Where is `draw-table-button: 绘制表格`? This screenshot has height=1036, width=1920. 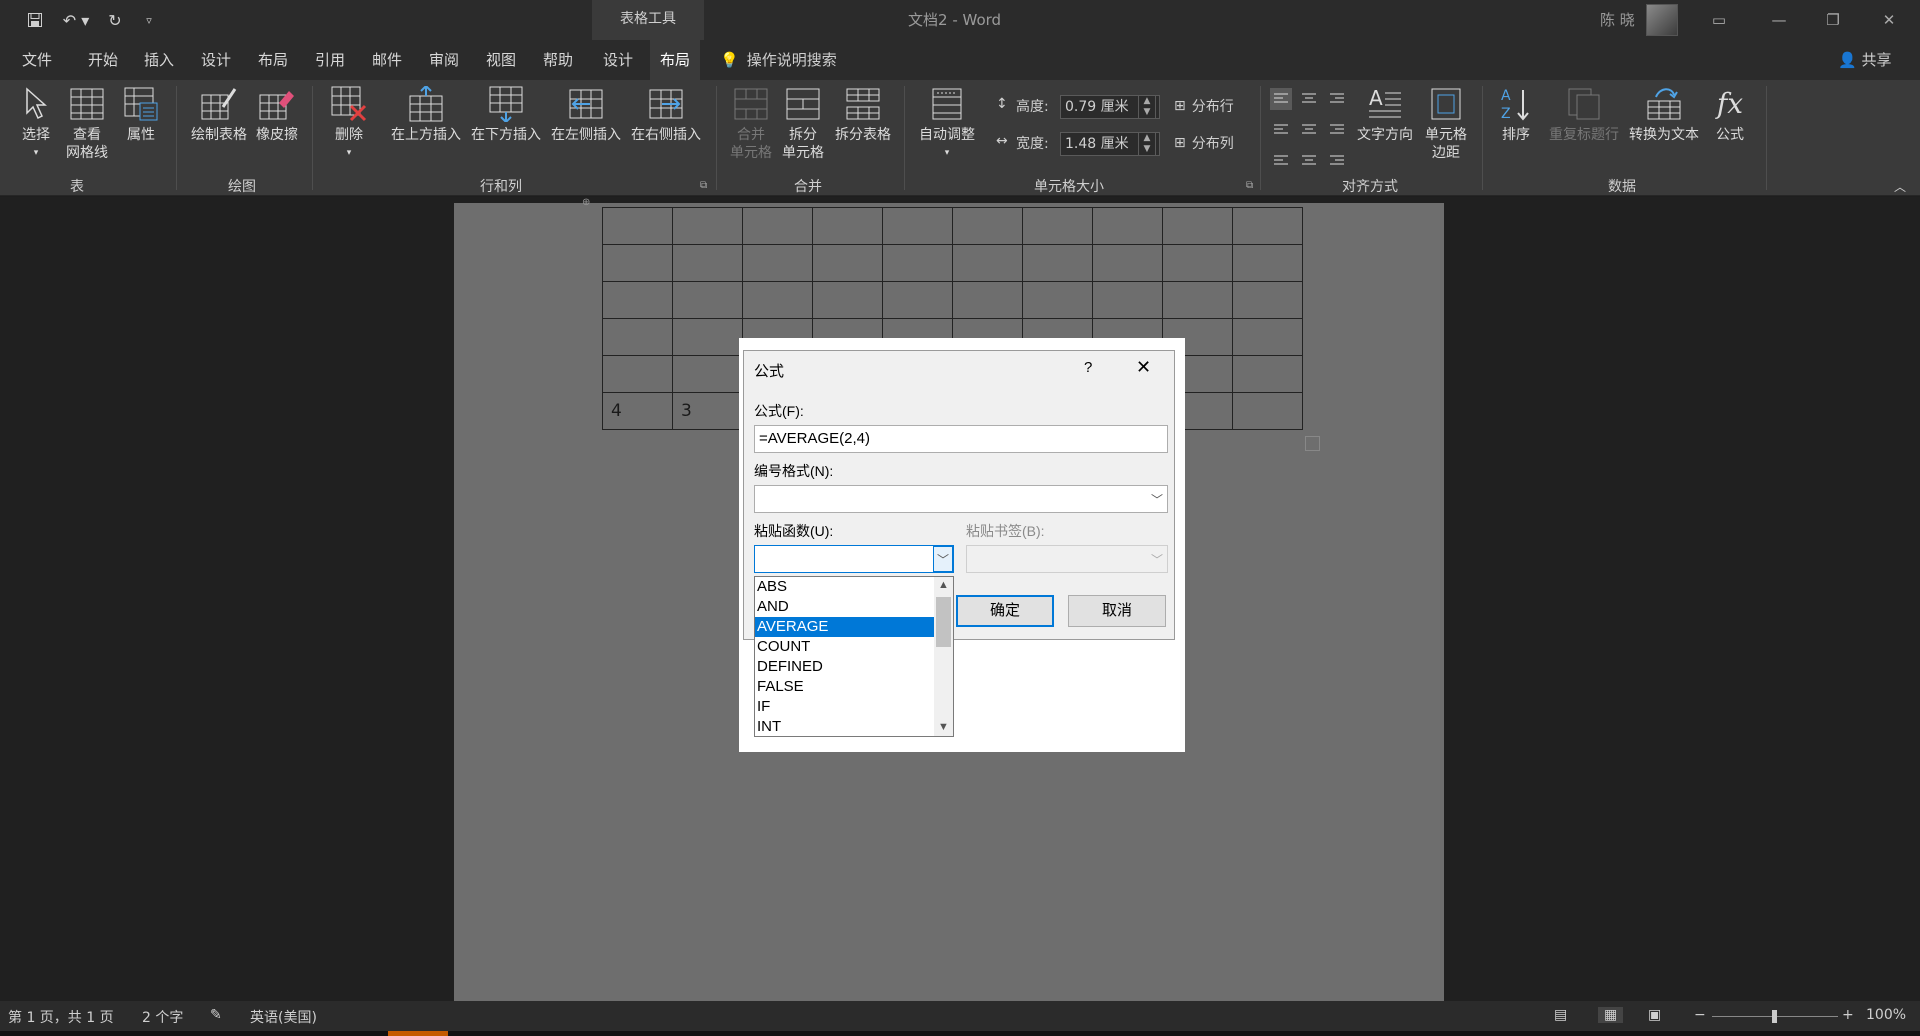 draw-table-button: 绘制表格 is located at coordinates (219, 115).